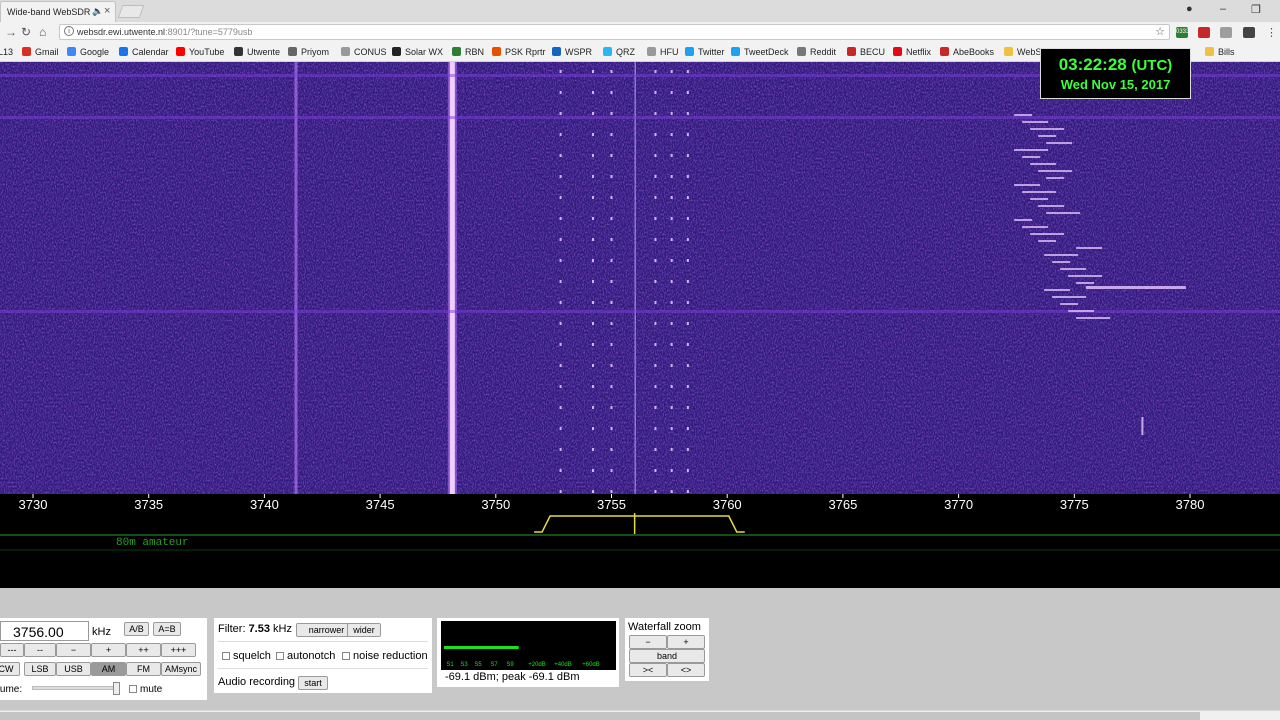 This screenshot has height=720, width=1280. Describe the element at coordinates (257, 52) in the screenshot. I see `bookmark-utwente: Utwente` at that location.